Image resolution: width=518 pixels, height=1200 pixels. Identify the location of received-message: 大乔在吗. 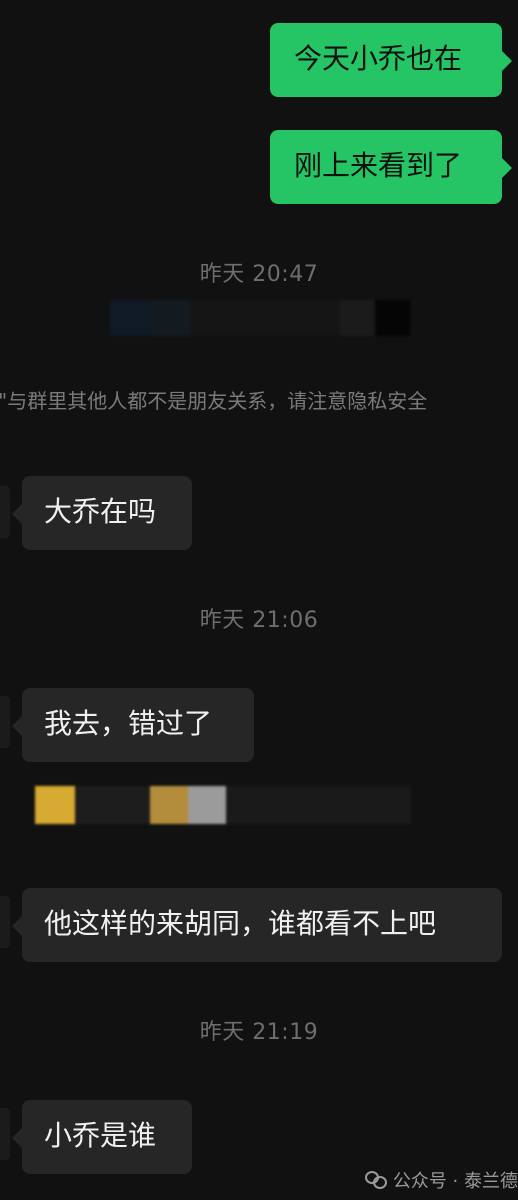
(102, 513).